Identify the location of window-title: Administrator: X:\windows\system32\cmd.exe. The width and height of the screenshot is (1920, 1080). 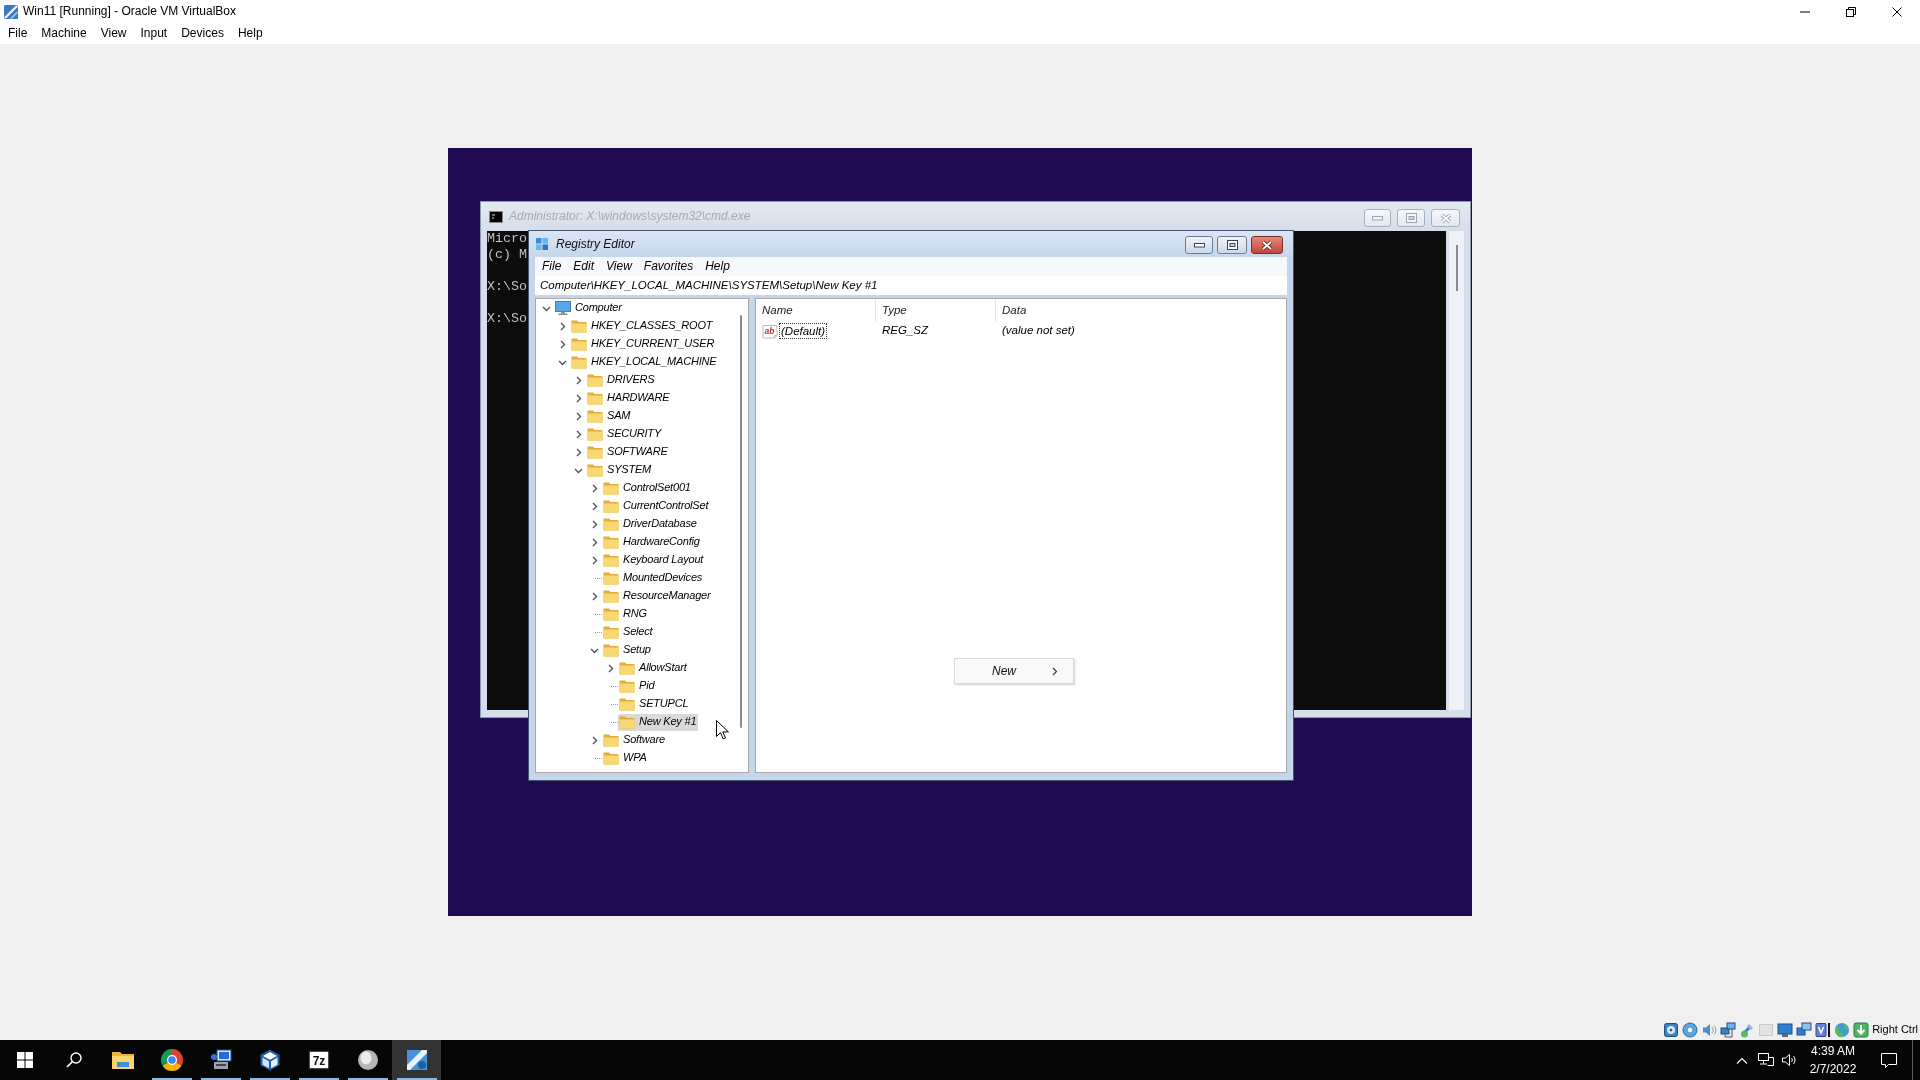
(630, 216).